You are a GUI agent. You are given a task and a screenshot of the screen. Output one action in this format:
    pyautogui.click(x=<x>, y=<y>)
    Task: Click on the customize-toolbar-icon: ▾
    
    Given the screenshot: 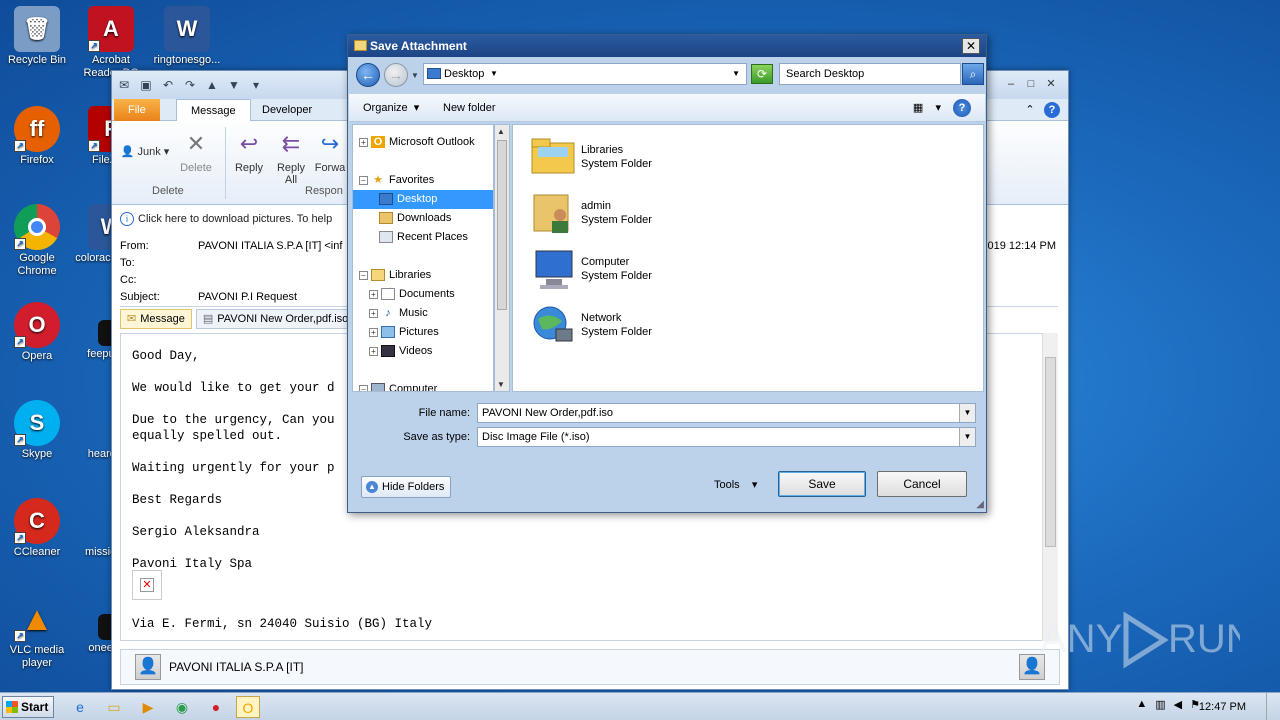 What is the action you would take?
    pyautogui.click(x=256, y=85)
    